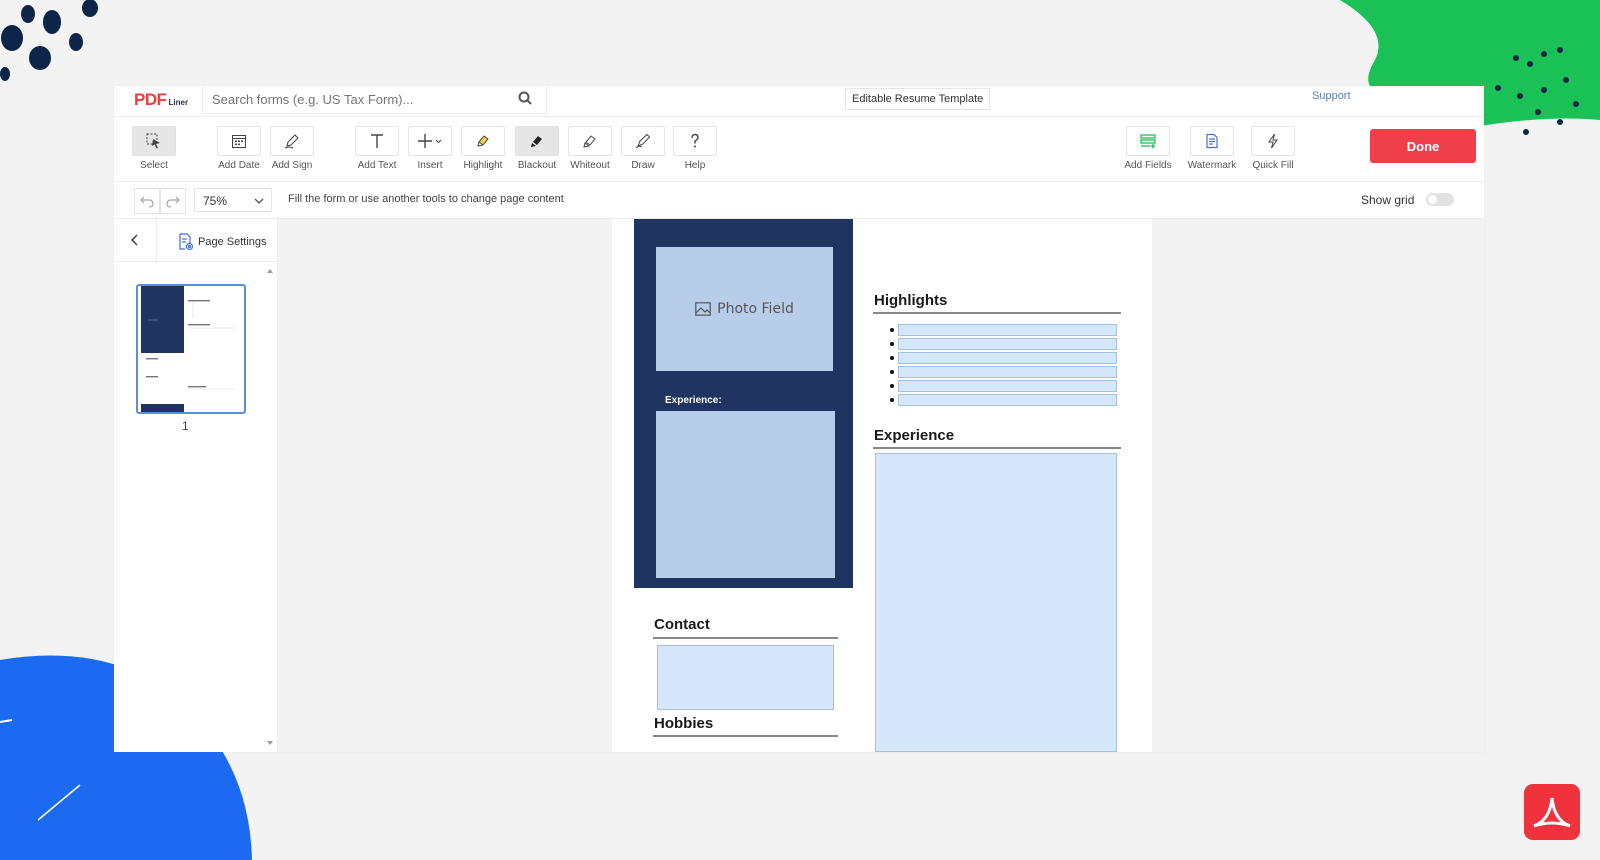 The image size is (1600, 860). I want to click on tool-draw: Draw, so click(643, 148).